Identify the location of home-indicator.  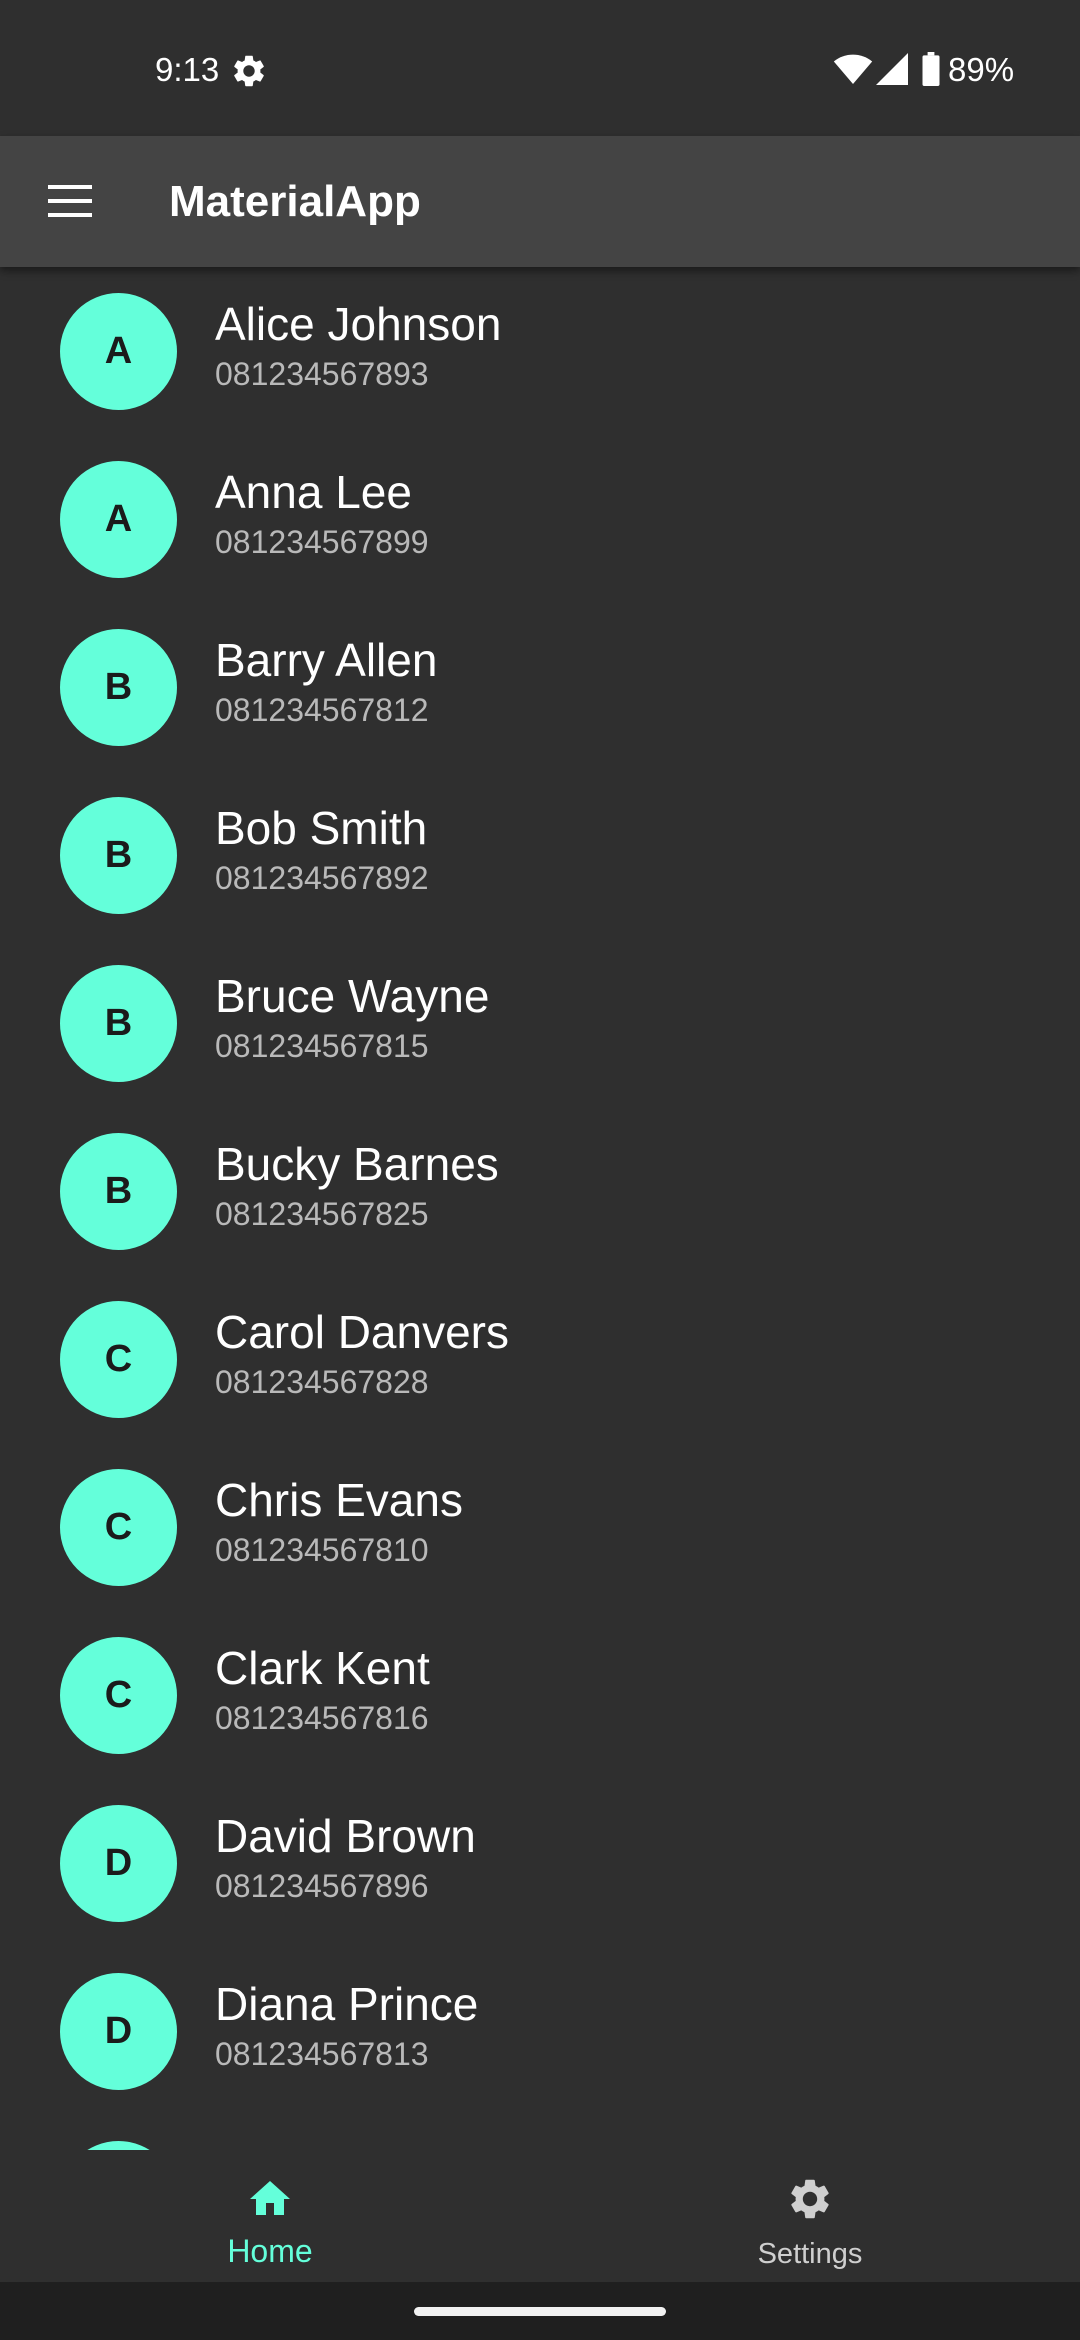
(540, 2311).